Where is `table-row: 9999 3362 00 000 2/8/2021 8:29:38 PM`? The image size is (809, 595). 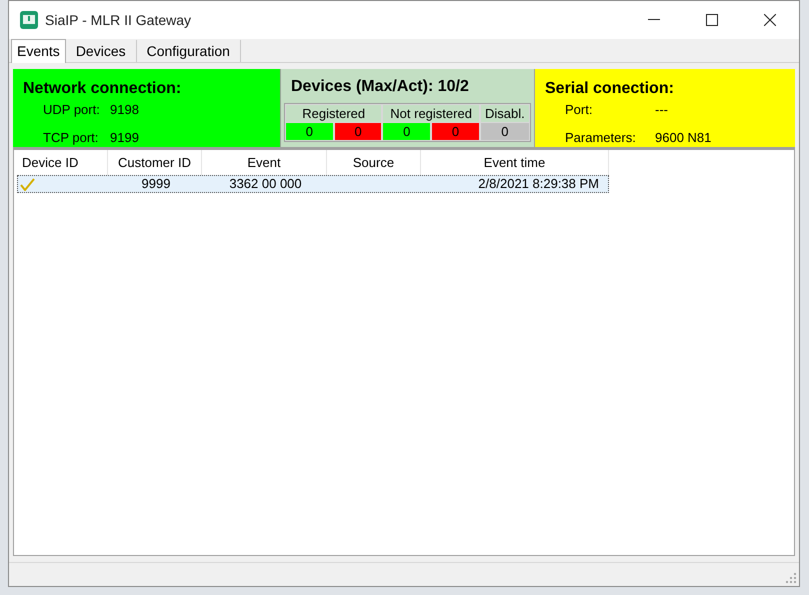
table-row: 9999 3362 00 000 2/8/2021 8:29:38 PM is located at coordinates (313, 184).